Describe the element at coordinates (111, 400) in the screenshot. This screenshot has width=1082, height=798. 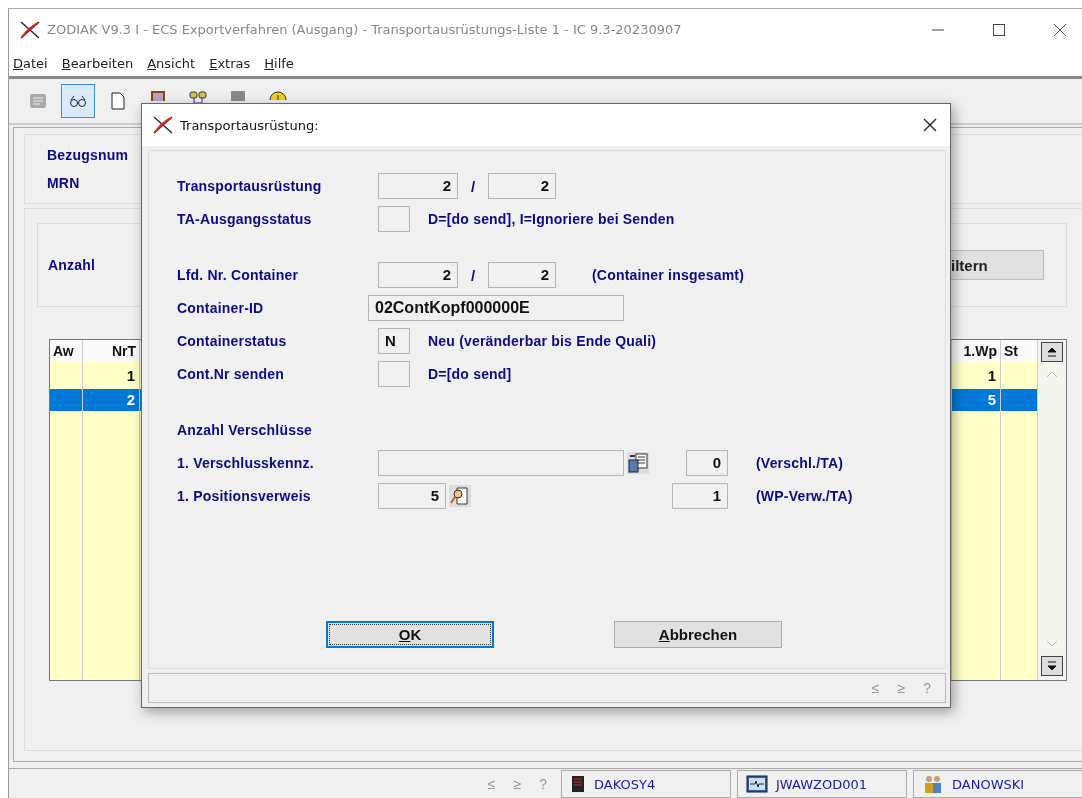
I see `table-cell: 2` at that location.